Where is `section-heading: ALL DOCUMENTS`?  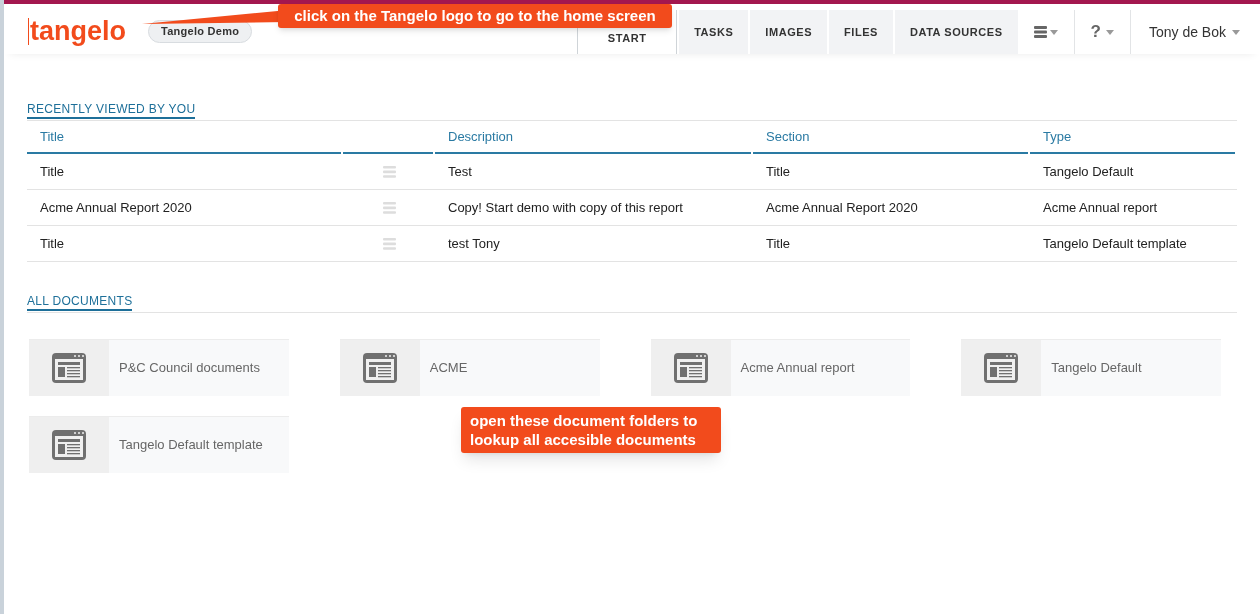 section-heading: ALL DOCUMENTS is located at coordinates (80, 302).